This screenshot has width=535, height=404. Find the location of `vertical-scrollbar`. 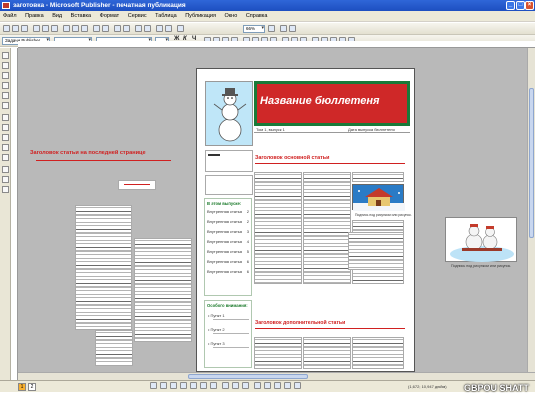

vertical-scrollbar is located at coordinates (531, 210).